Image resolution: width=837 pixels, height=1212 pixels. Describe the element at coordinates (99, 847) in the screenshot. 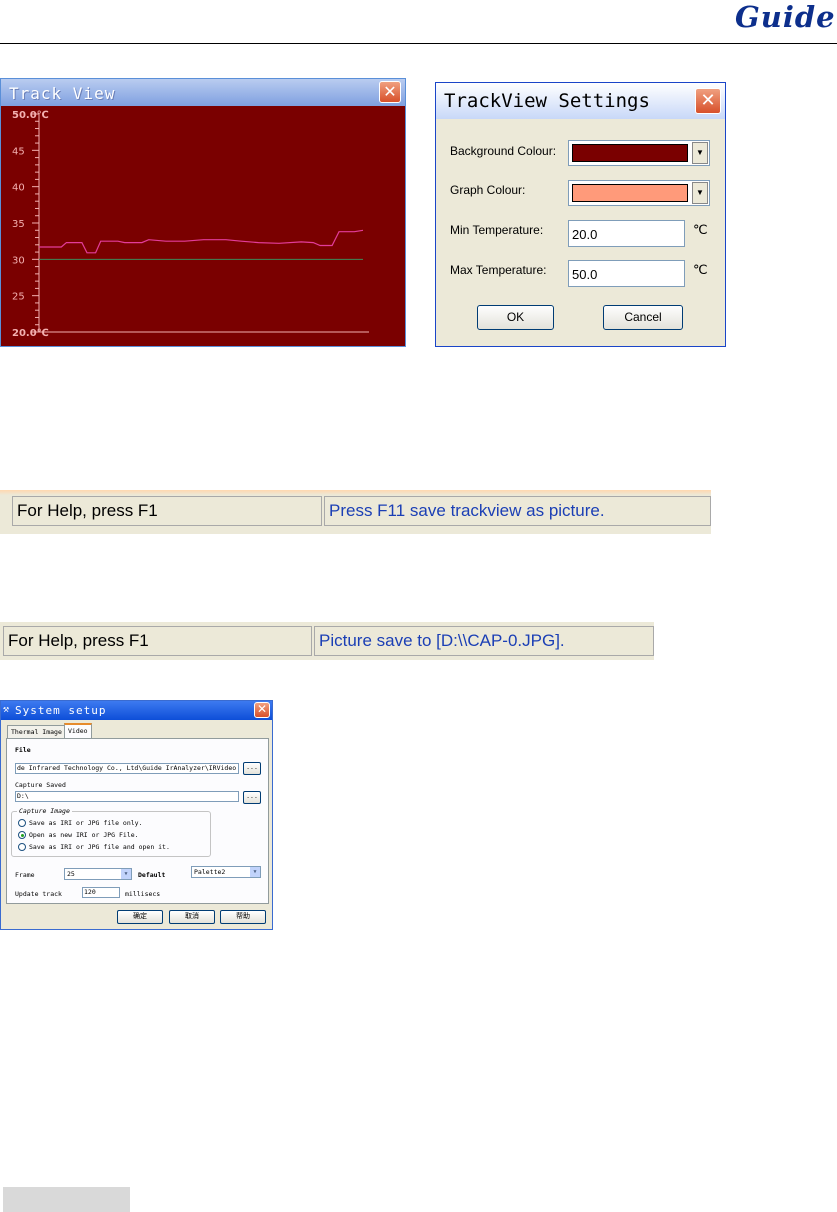

I see `option-save-and-open-label: Save as IRI or JPG file and open it.` at that location.